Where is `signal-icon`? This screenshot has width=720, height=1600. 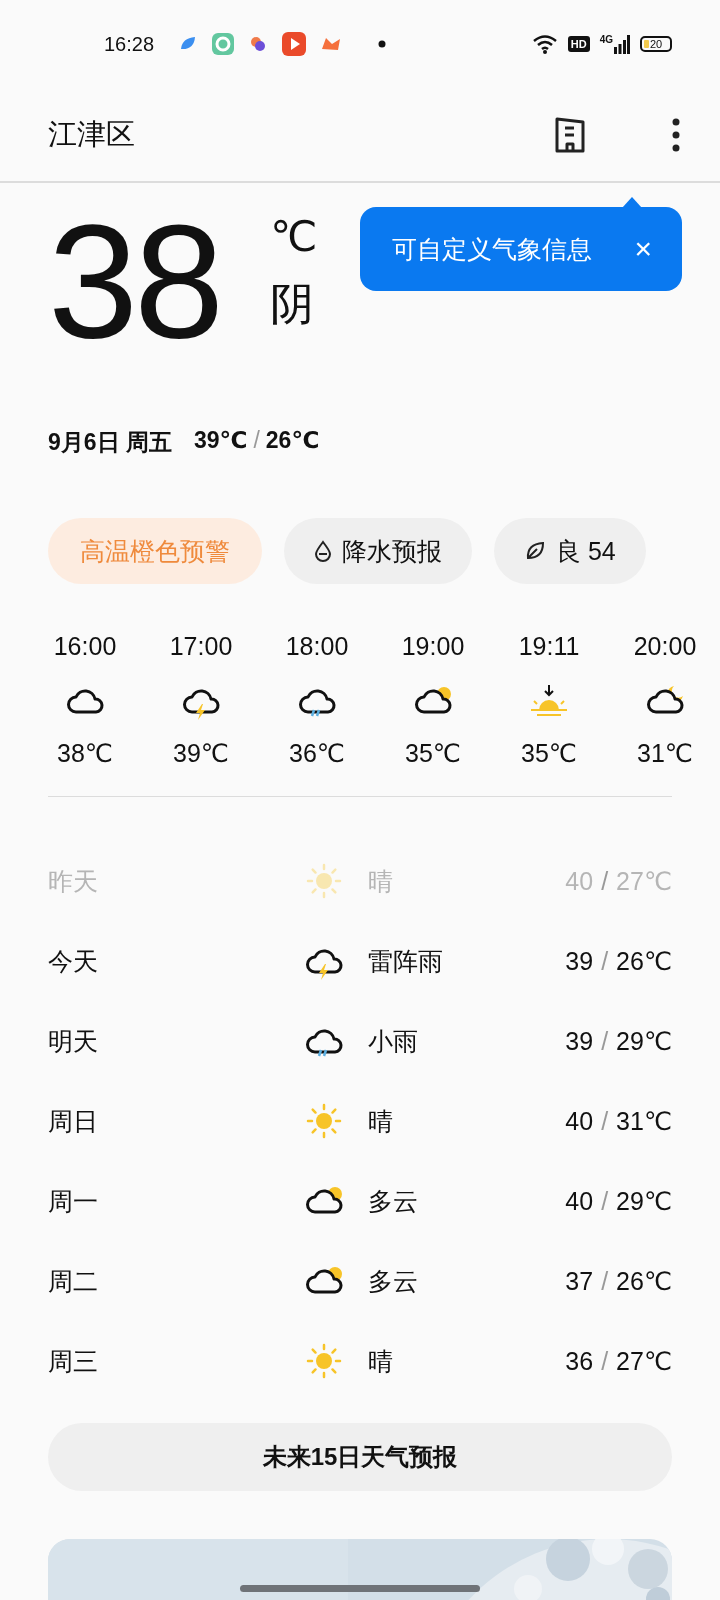
signal-icon is located at coordinates (622, 44).